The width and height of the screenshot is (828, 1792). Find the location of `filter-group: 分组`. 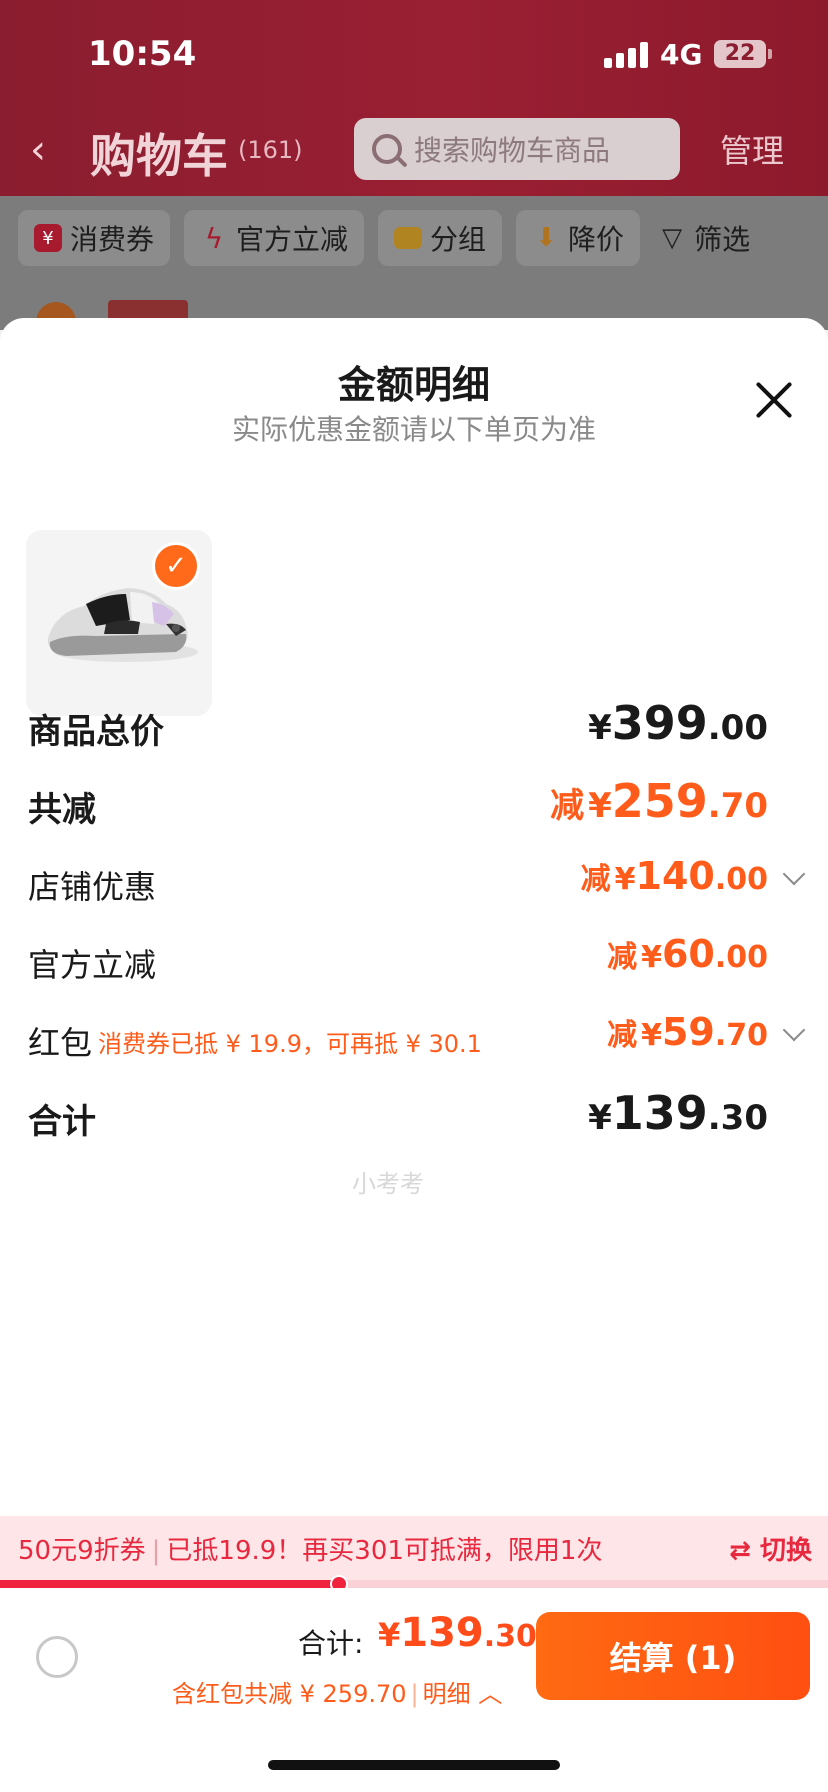

filter-group: 分组 is located at coordinates (440, 238).